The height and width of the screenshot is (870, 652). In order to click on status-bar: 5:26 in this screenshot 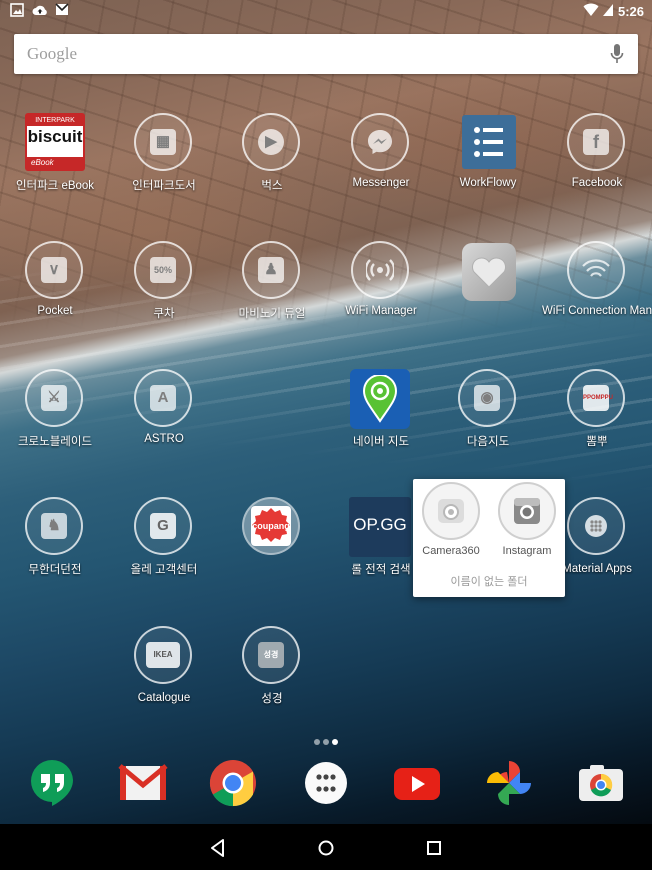, I will do `click(326, 12)`.